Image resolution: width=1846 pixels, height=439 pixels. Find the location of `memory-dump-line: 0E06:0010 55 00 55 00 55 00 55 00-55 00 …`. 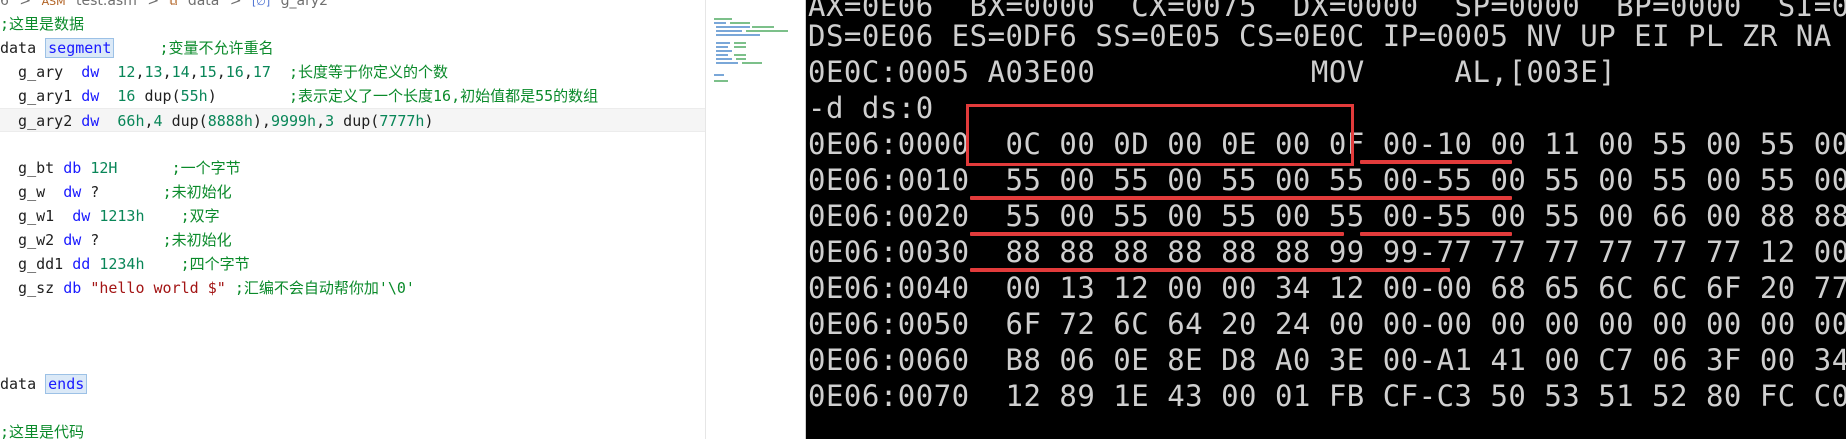

memory-dump-line: 0E06:0010 55 00 55 00 55 00 55 00-55 00 … is located at coordinates (1327, 180).